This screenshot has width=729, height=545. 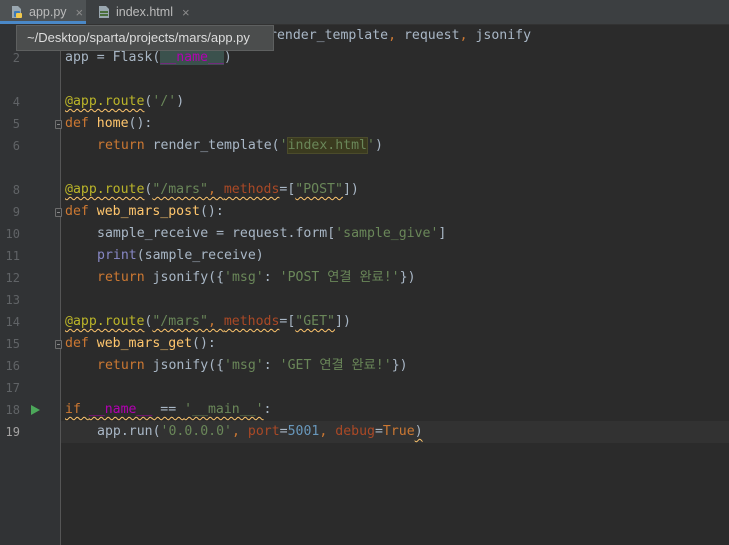 What do you see at coordinates (400, 35) in the screenshot?
I see `code-line-1: render_template, request, jsonify` at bounding box center [400, 35].